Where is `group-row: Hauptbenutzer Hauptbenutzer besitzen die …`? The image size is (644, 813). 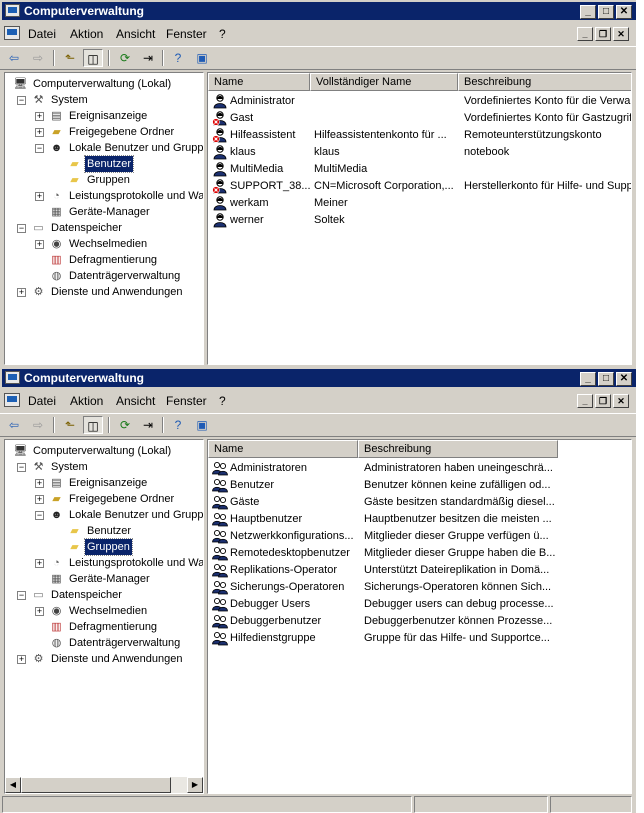 group-row: Hauptbenutzer Hauptbenutzer besitzen die … is located at coordinates (419, 519).